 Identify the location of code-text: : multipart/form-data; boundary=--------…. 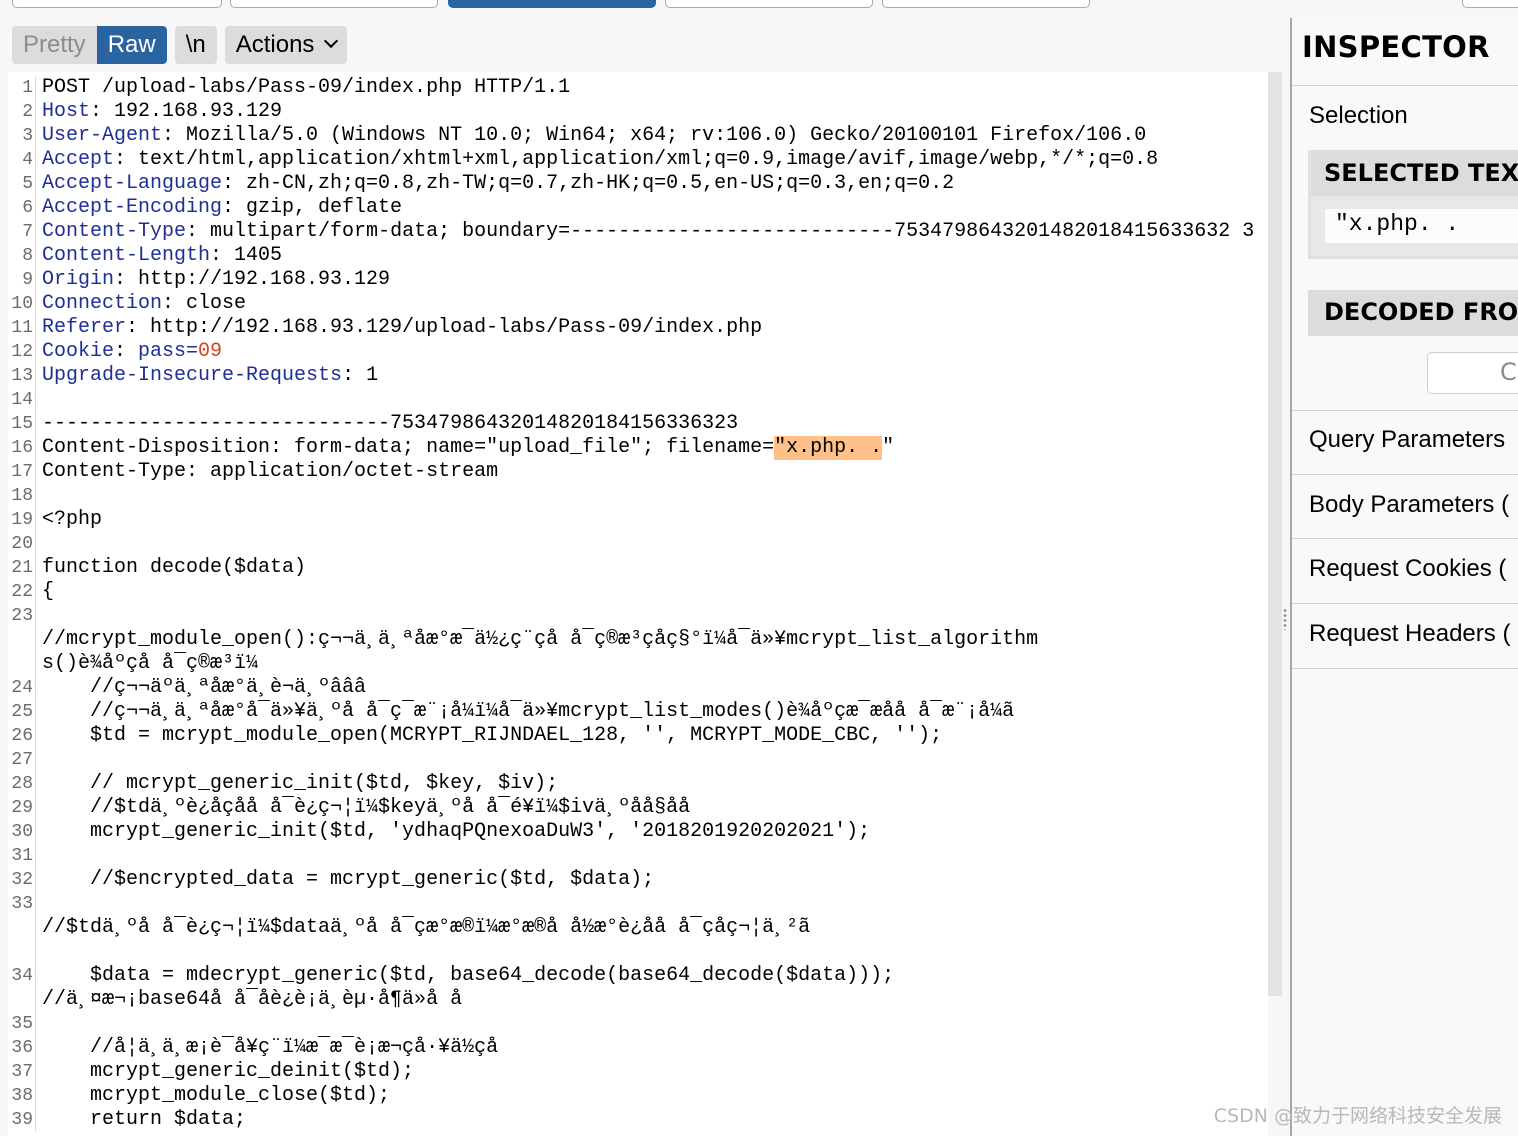
(720, 231).